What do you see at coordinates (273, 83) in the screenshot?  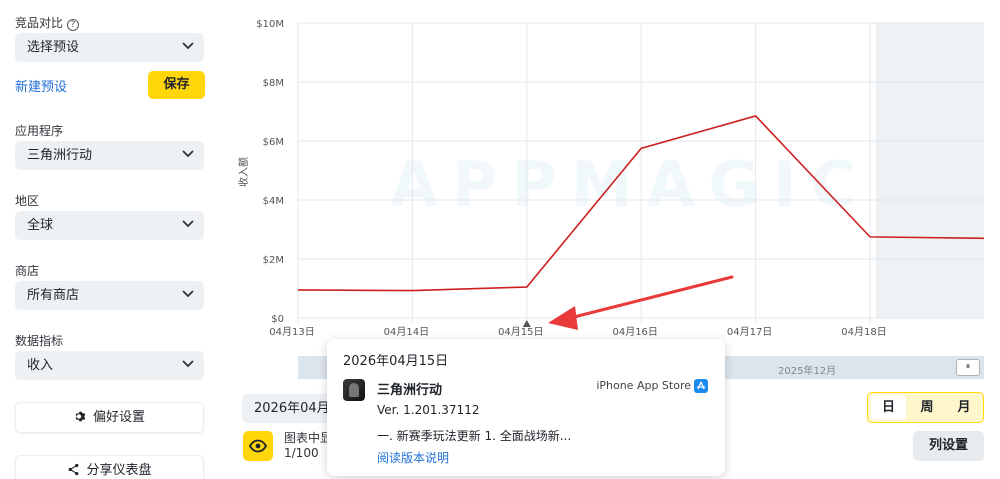 I see `y-tick-label: $8M` at bounding box center [273, 83].